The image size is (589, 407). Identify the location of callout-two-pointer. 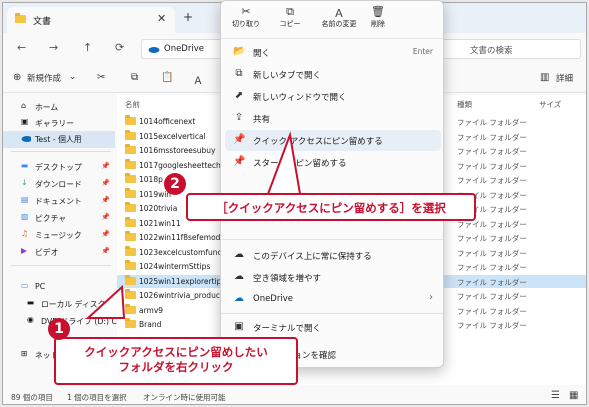
(284, 163).